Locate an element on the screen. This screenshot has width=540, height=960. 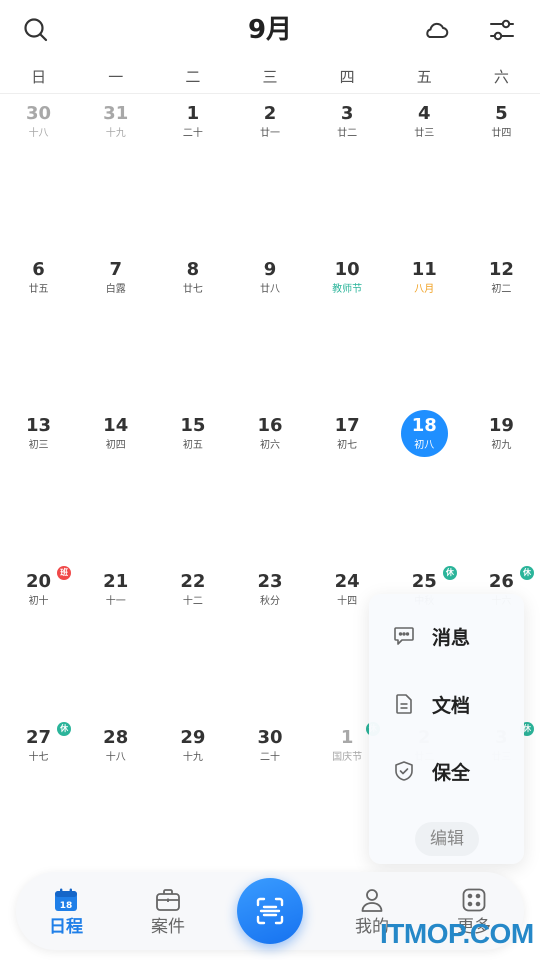
day-number: 28 is located at coordinates (116, 737).